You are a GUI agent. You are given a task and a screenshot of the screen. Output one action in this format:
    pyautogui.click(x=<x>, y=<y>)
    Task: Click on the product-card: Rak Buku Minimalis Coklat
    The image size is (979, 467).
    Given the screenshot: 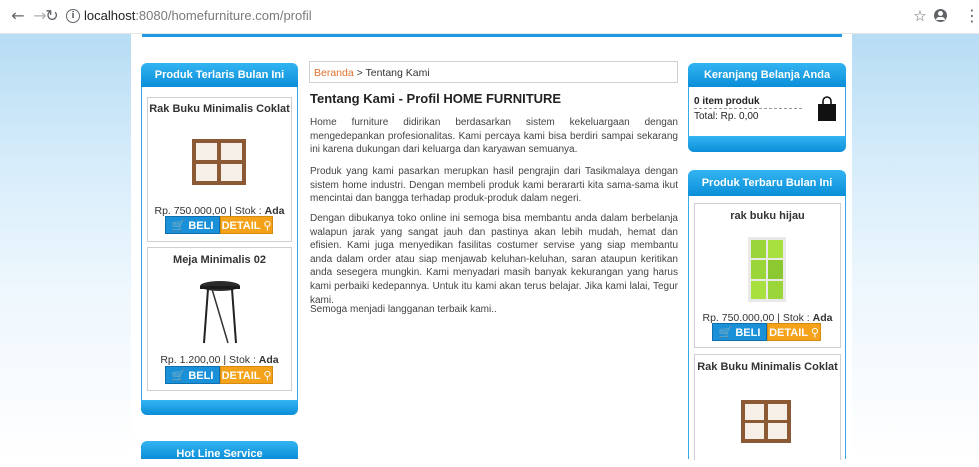 What is the action you would take?
    pyautogui.click(x=767, y=407)
    